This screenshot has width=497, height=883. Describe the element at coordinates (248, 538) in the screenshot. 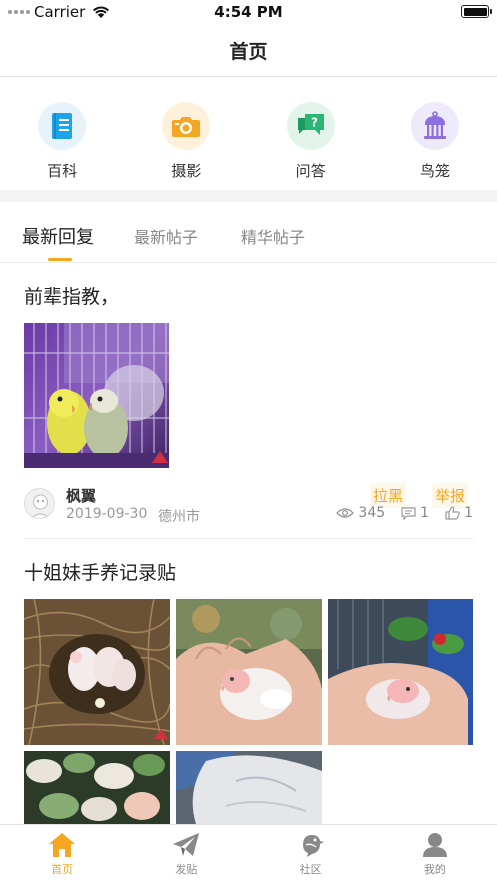

I see `post-divider` at that location.